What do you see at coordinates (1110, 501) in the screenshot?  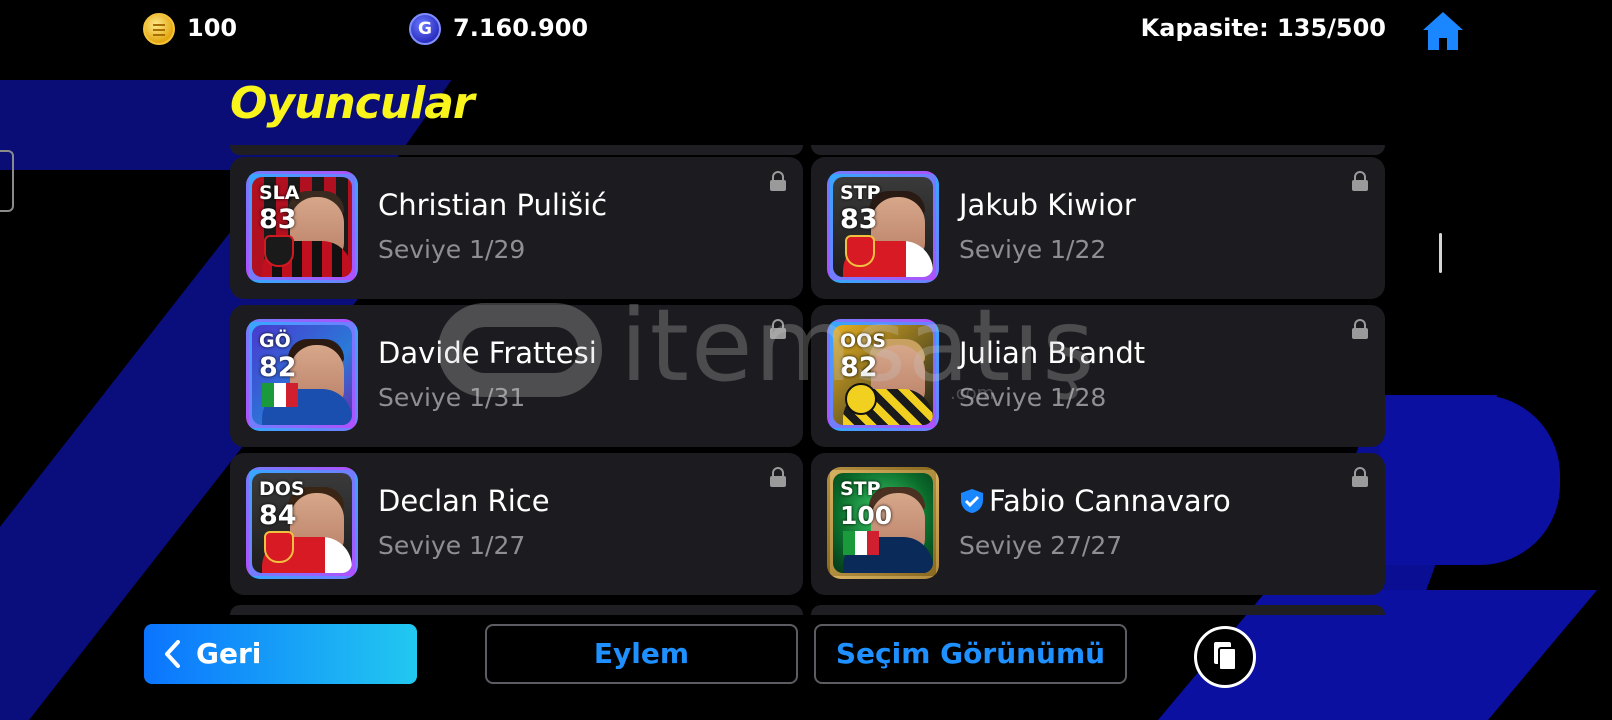 I see `player-name-text: Fabio Cannavaro` at bounding box center [1110, 501].